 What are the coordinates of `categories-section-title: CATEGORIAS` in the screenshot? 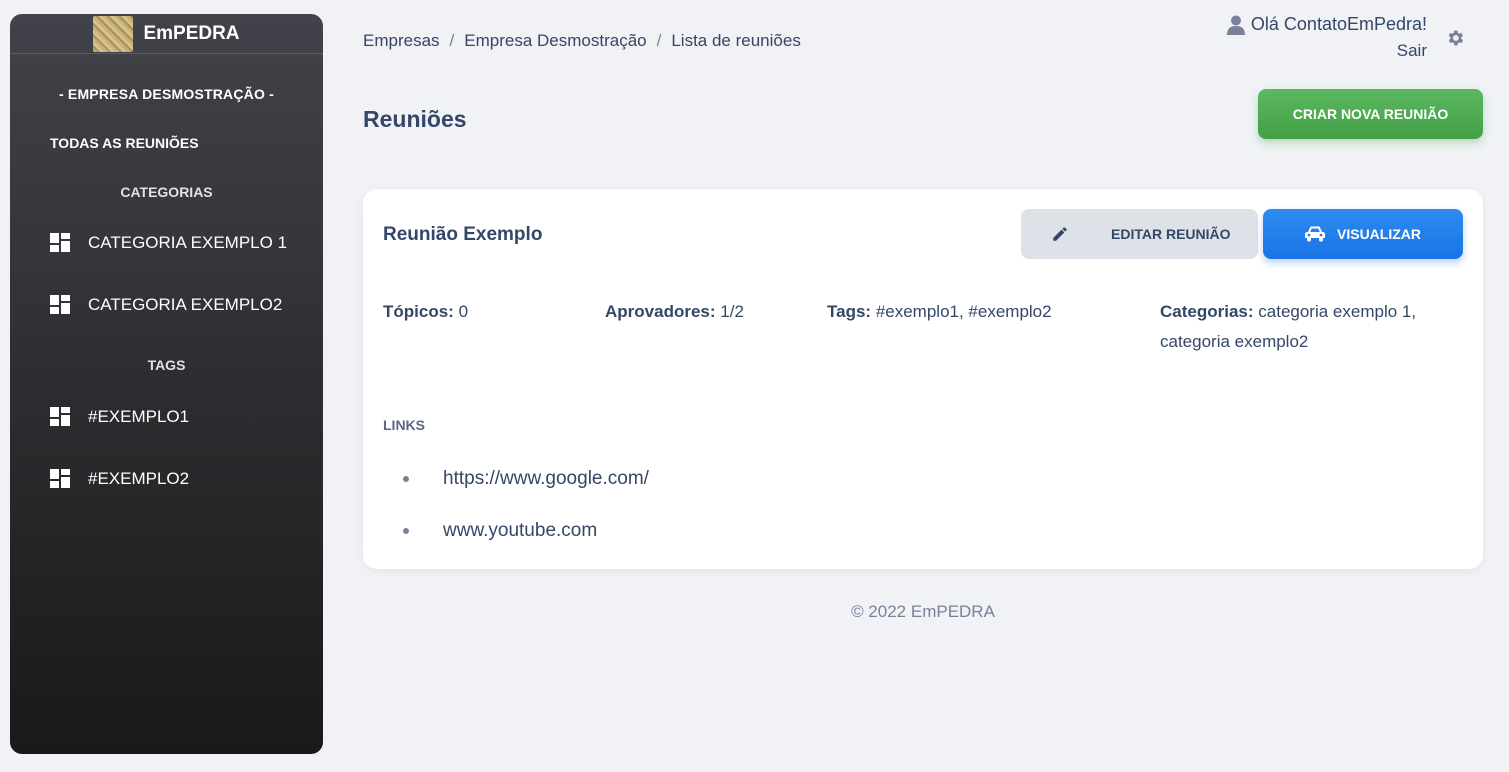 It's located at (166, 192).